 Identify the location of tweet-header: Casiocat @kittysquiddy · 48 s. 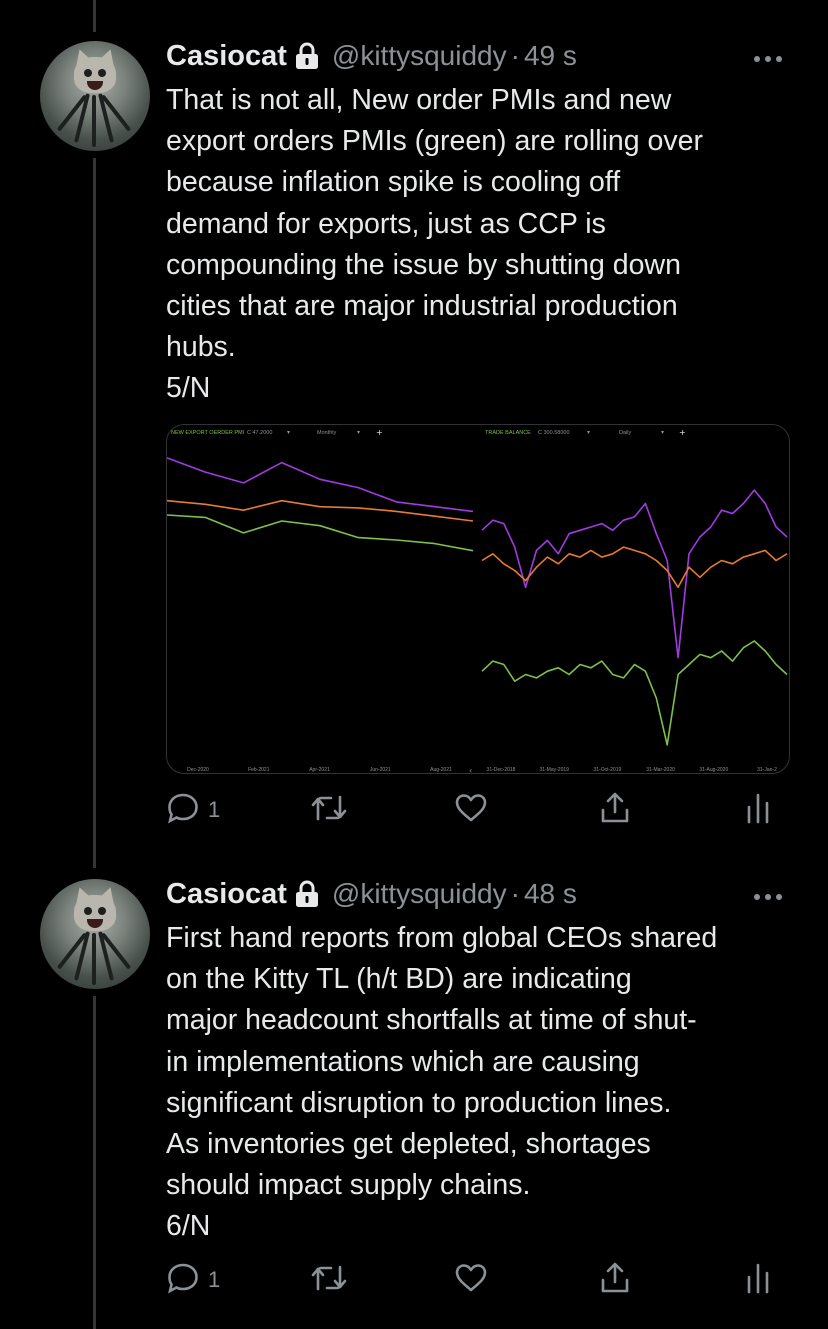
(371, 894).